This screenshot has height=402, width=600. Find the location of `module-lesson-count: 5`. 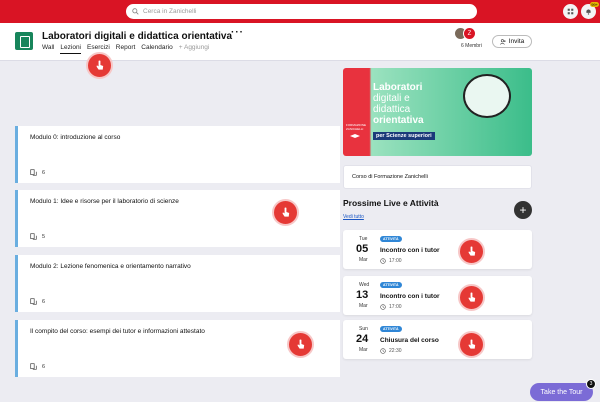

module-lesson-count: 5 is located at coordinates (37, 236).